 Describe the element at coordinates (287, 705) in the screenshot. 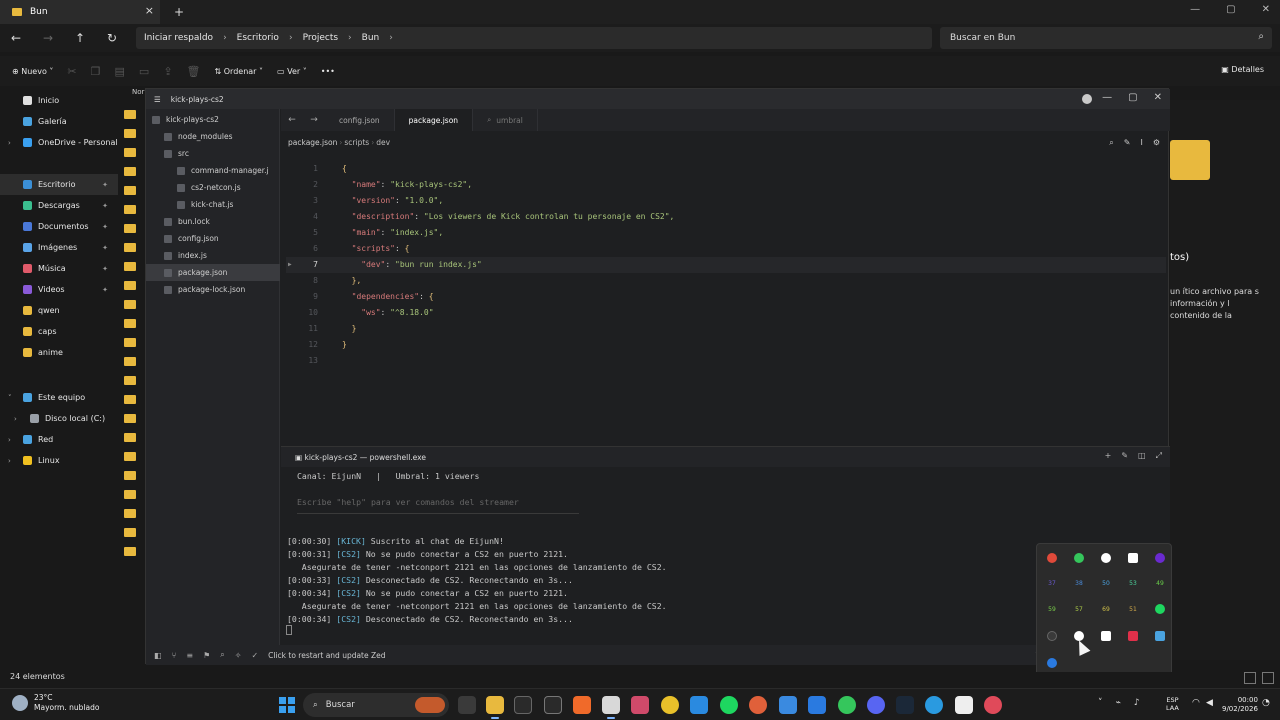

I see `start-button` at that location.